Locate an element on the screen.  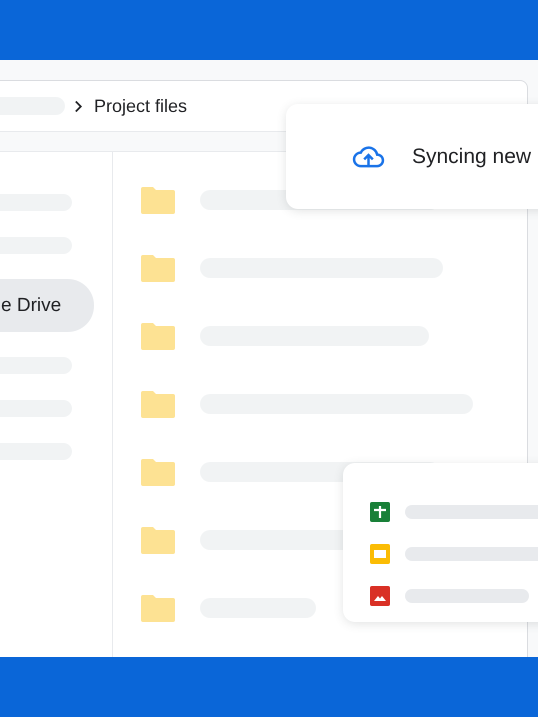
image-icon is located at coordinates (380, 596).